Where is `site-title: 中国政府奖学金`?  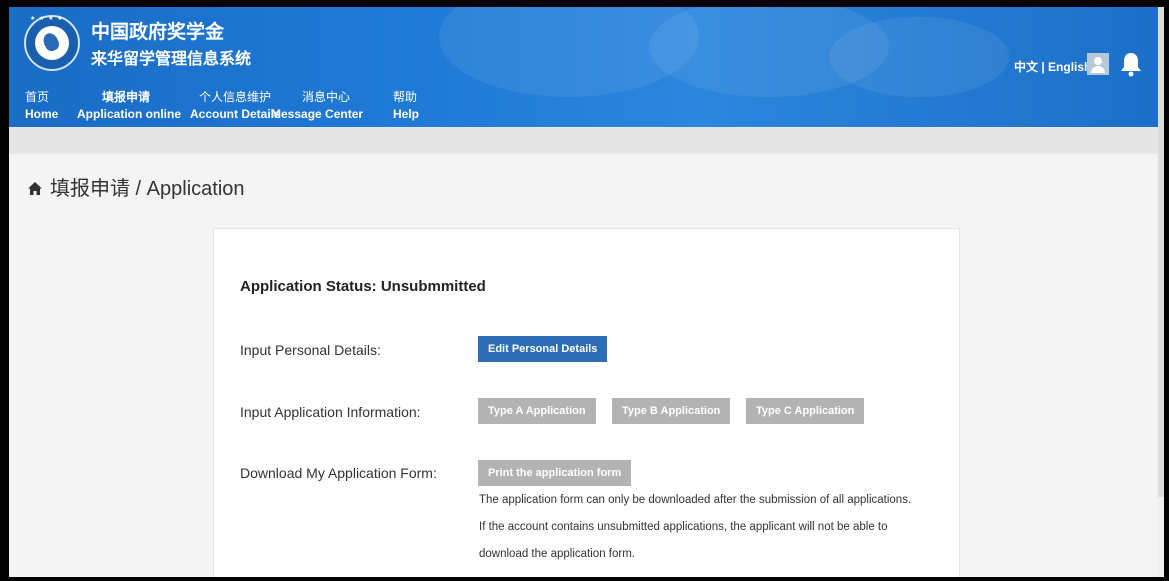 site-title: 中国政府奖学金 is located at coordinates (158, 32).